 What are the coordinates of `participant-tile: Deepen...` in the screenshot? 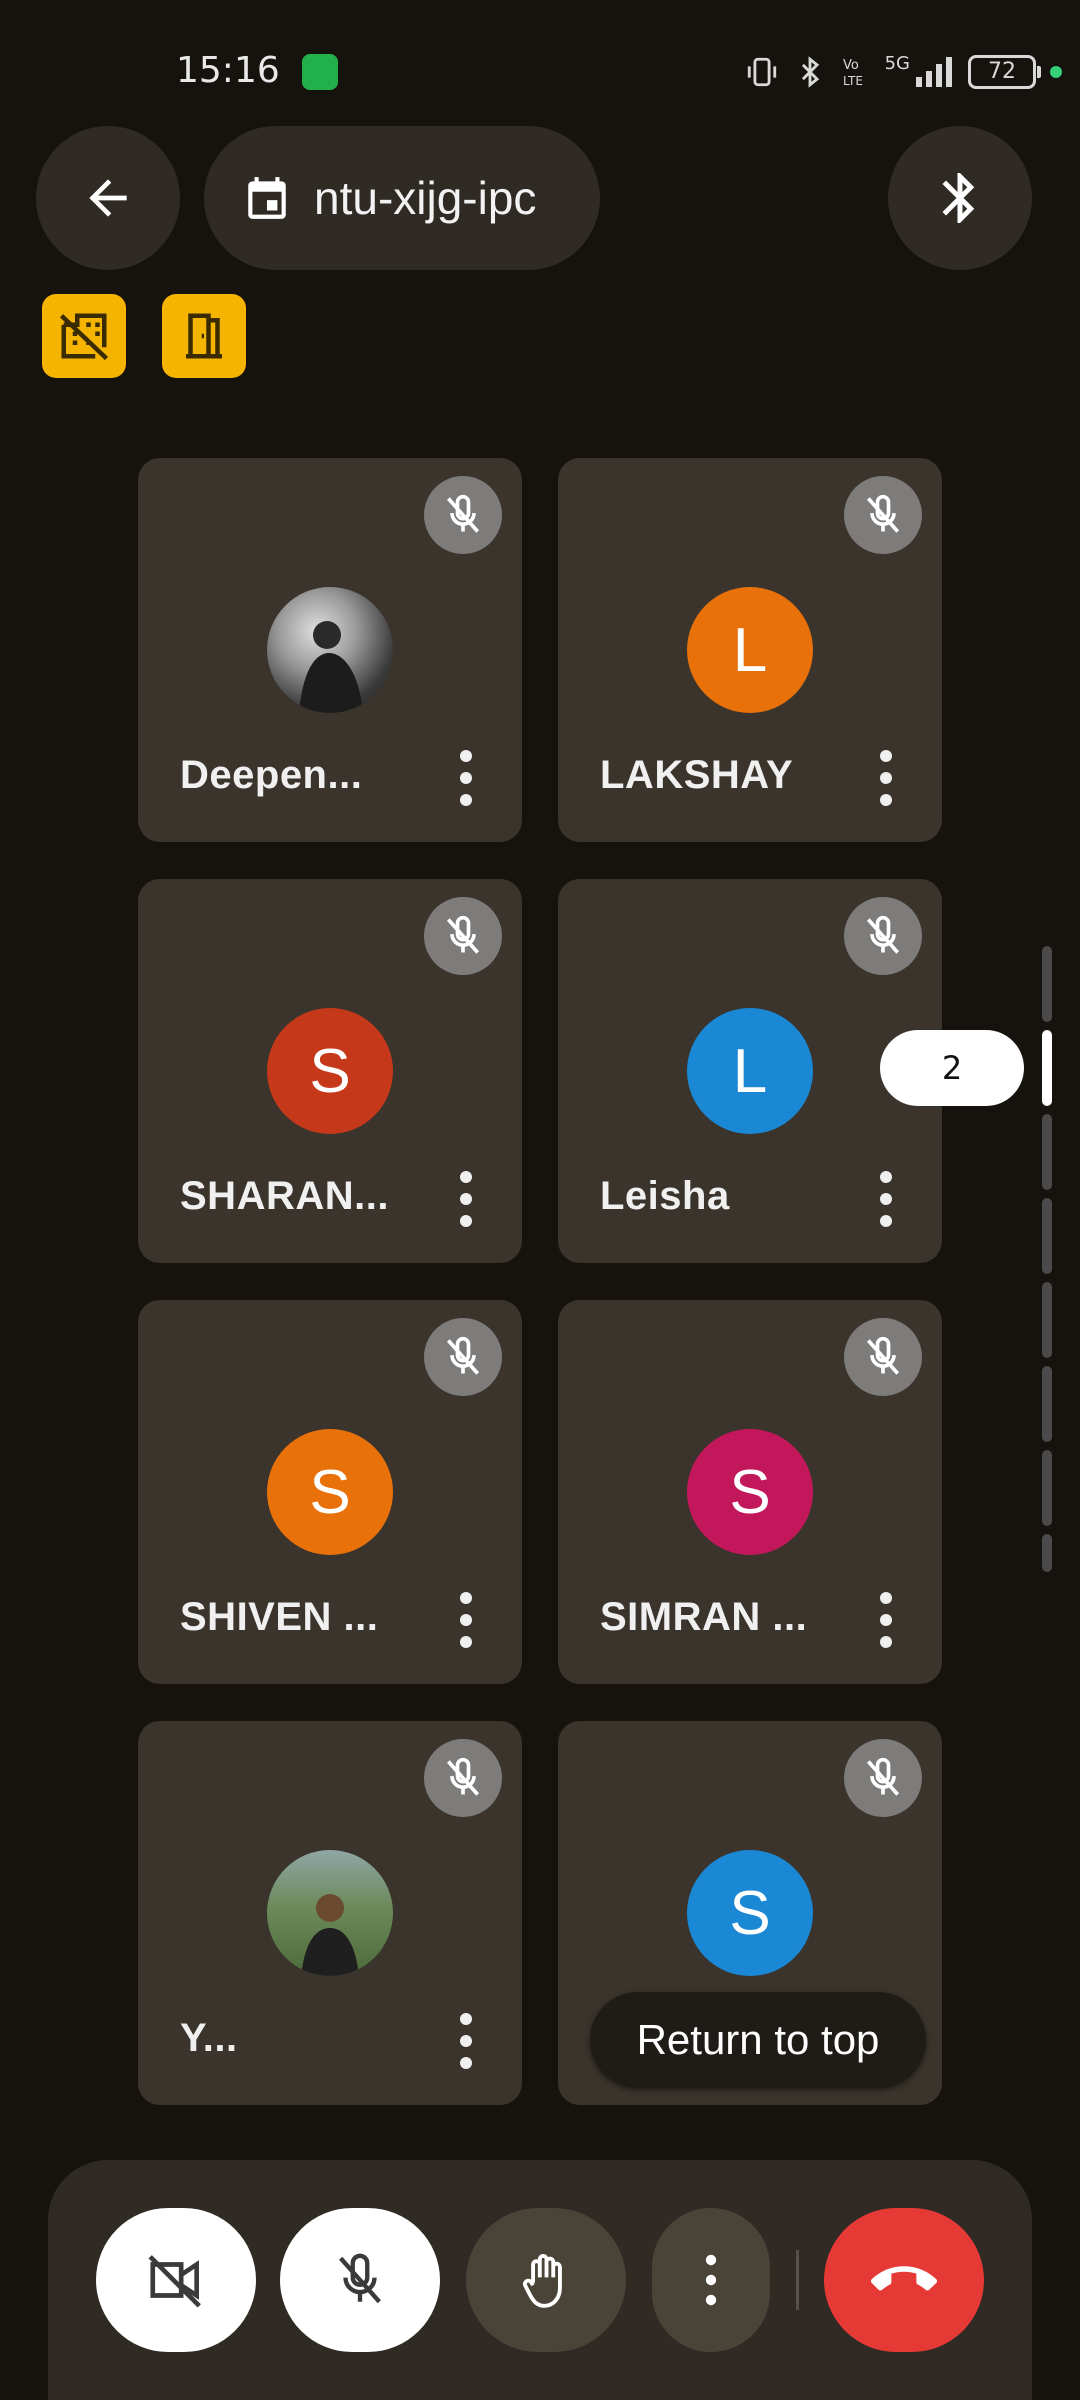 It's located at (330, 650).